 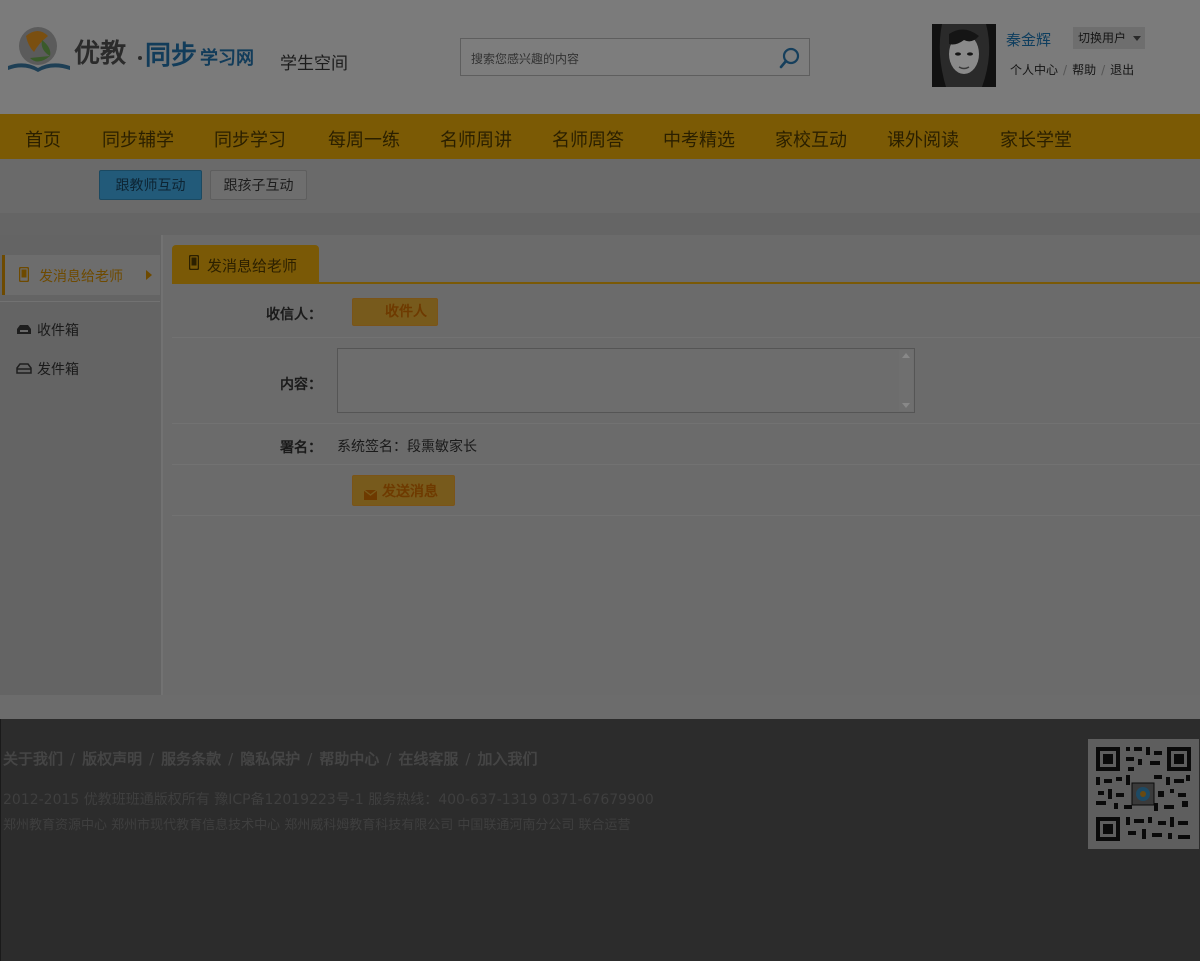 What do you see at coordinates (906, 405) in the screenshot?
I see `scroll-down-icon` at bounding box center [906, 405].